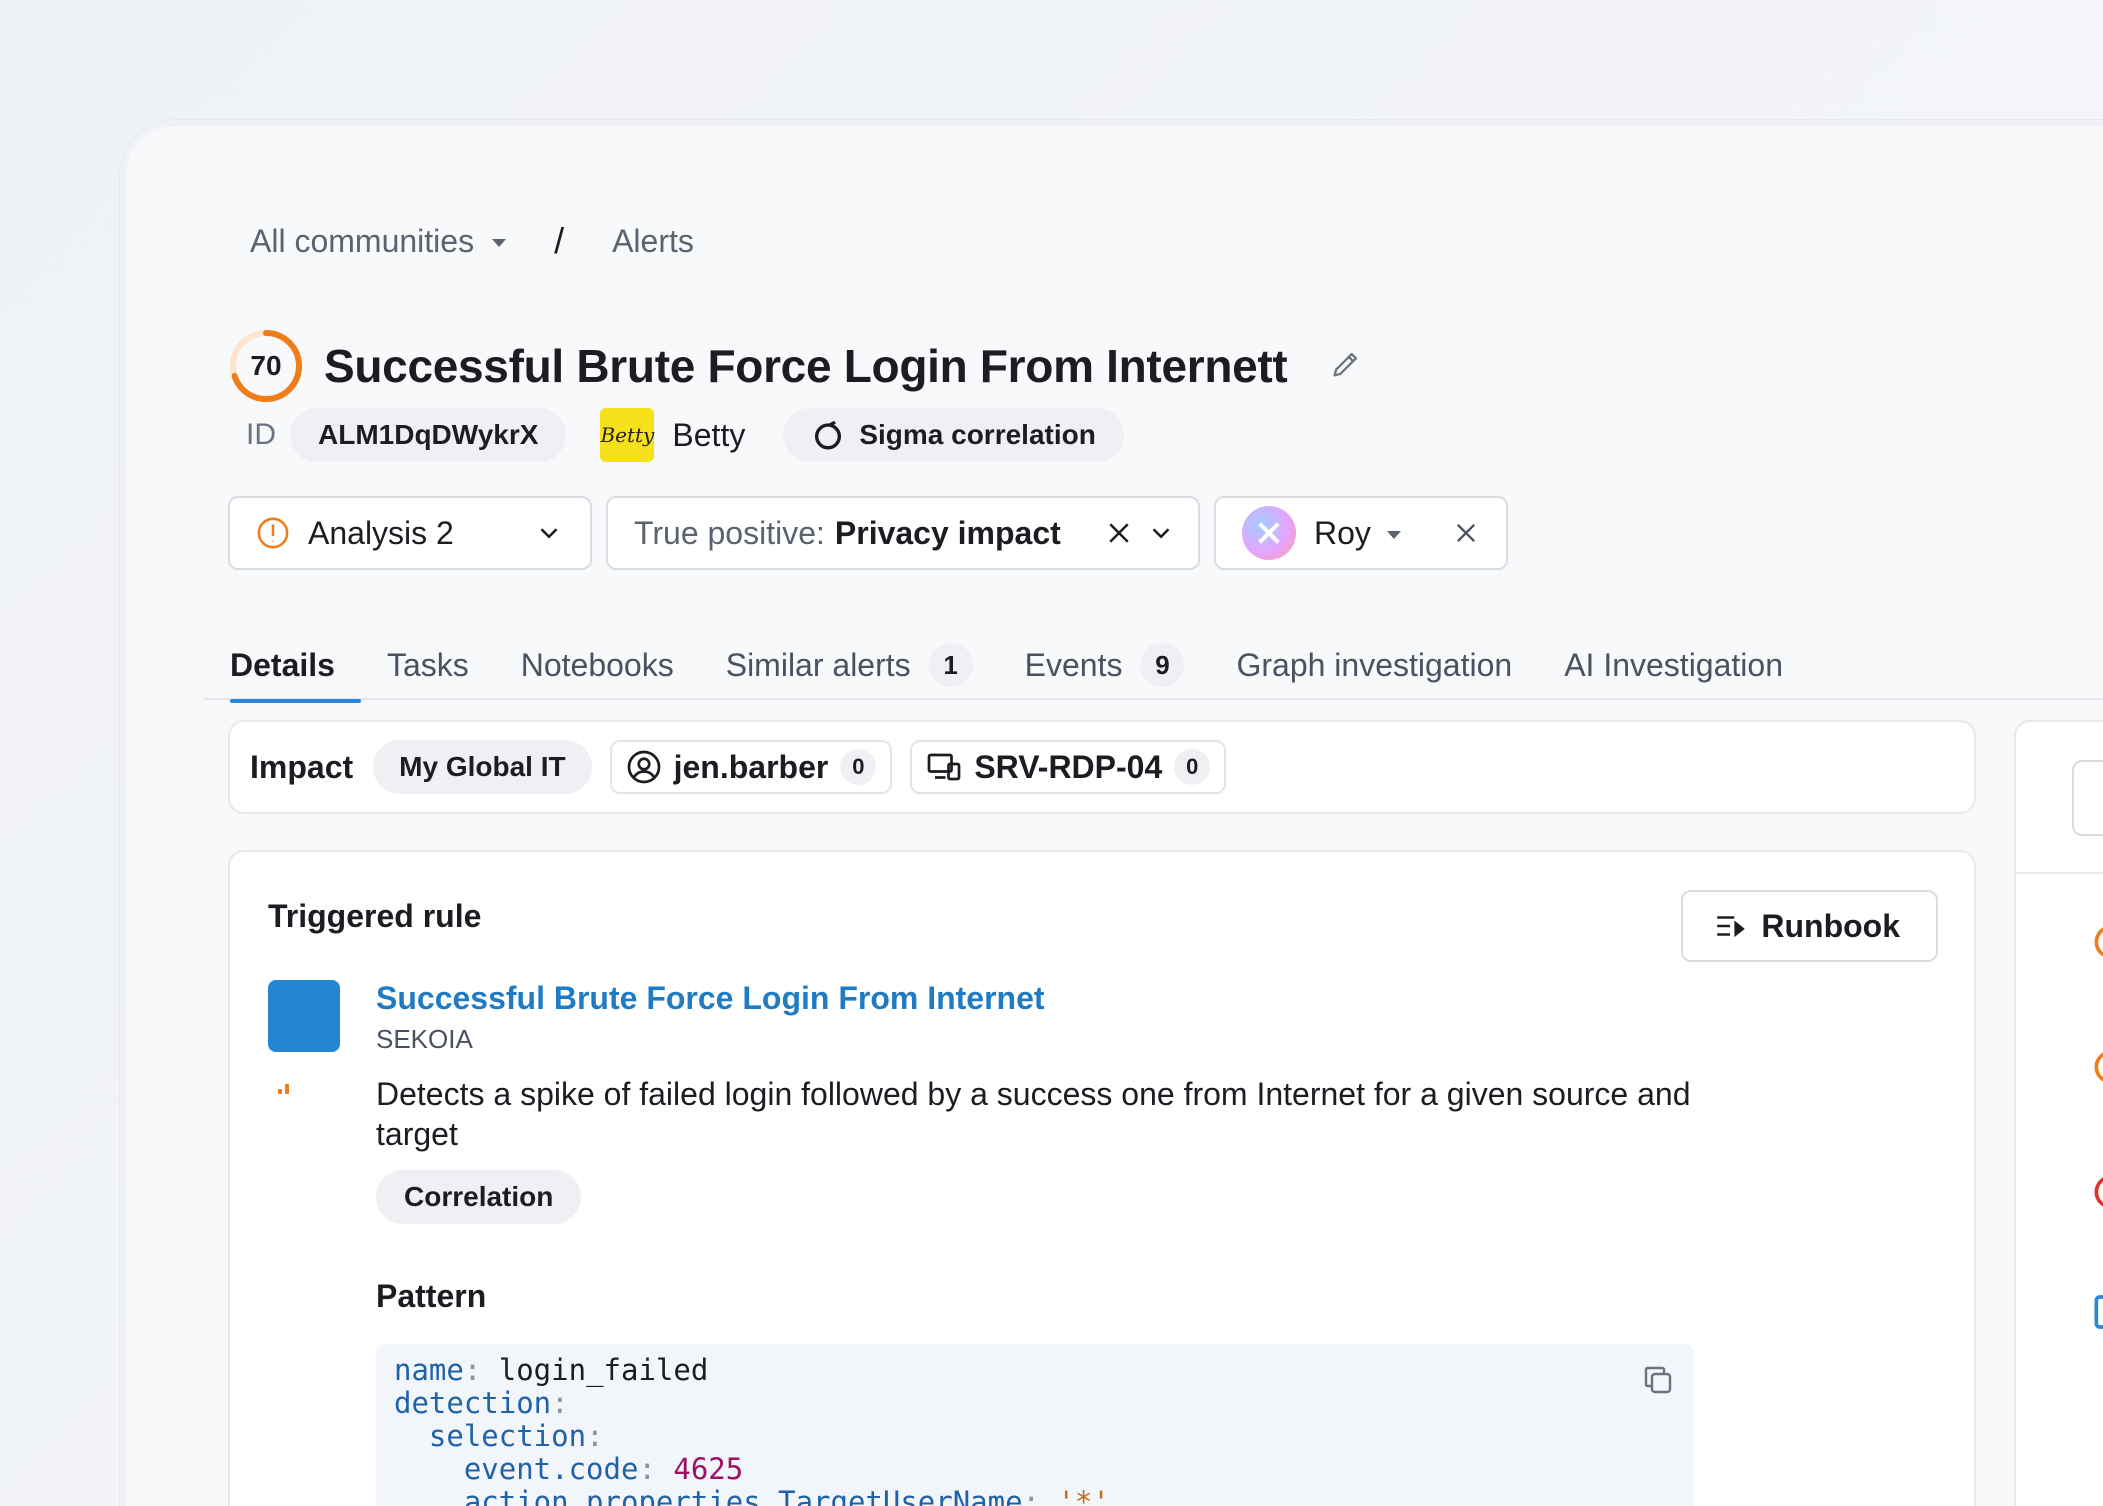  I want to click on rule-type-tag: Correlation, so click(479, 1197).